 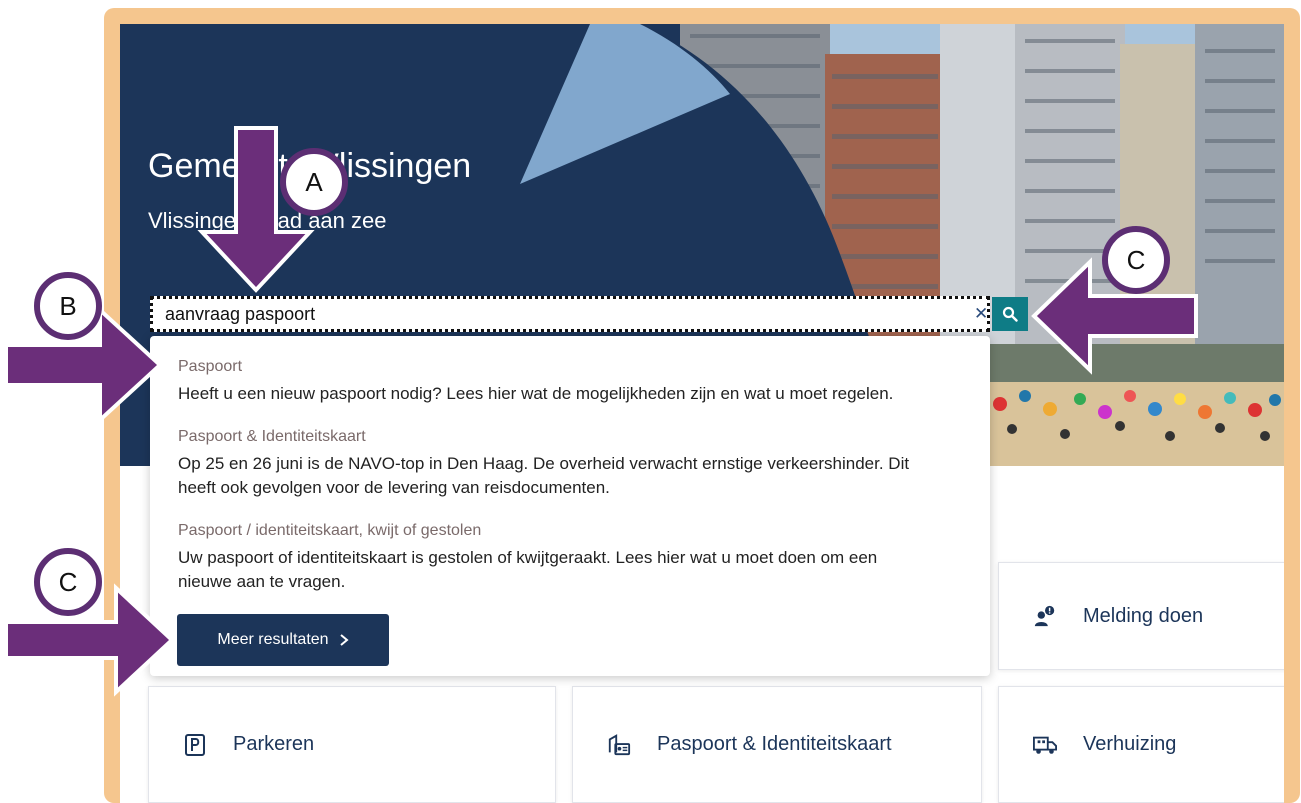 What do you see at coordinates (344, 640) in the screenshot?
I see `chevron-right-icon` at bounding box center [344, 640].